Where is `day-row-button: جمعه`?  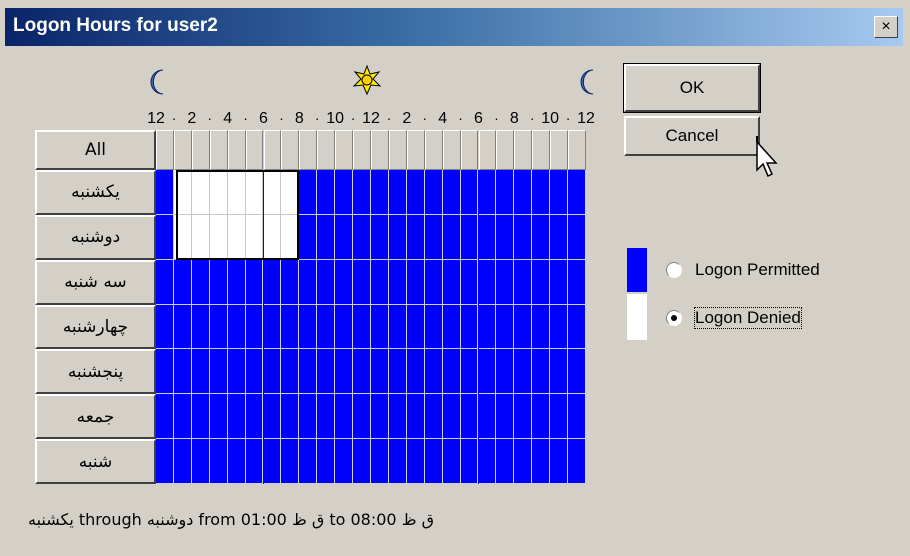 day-row-button: جمعه is located at coordinates (95, 417).